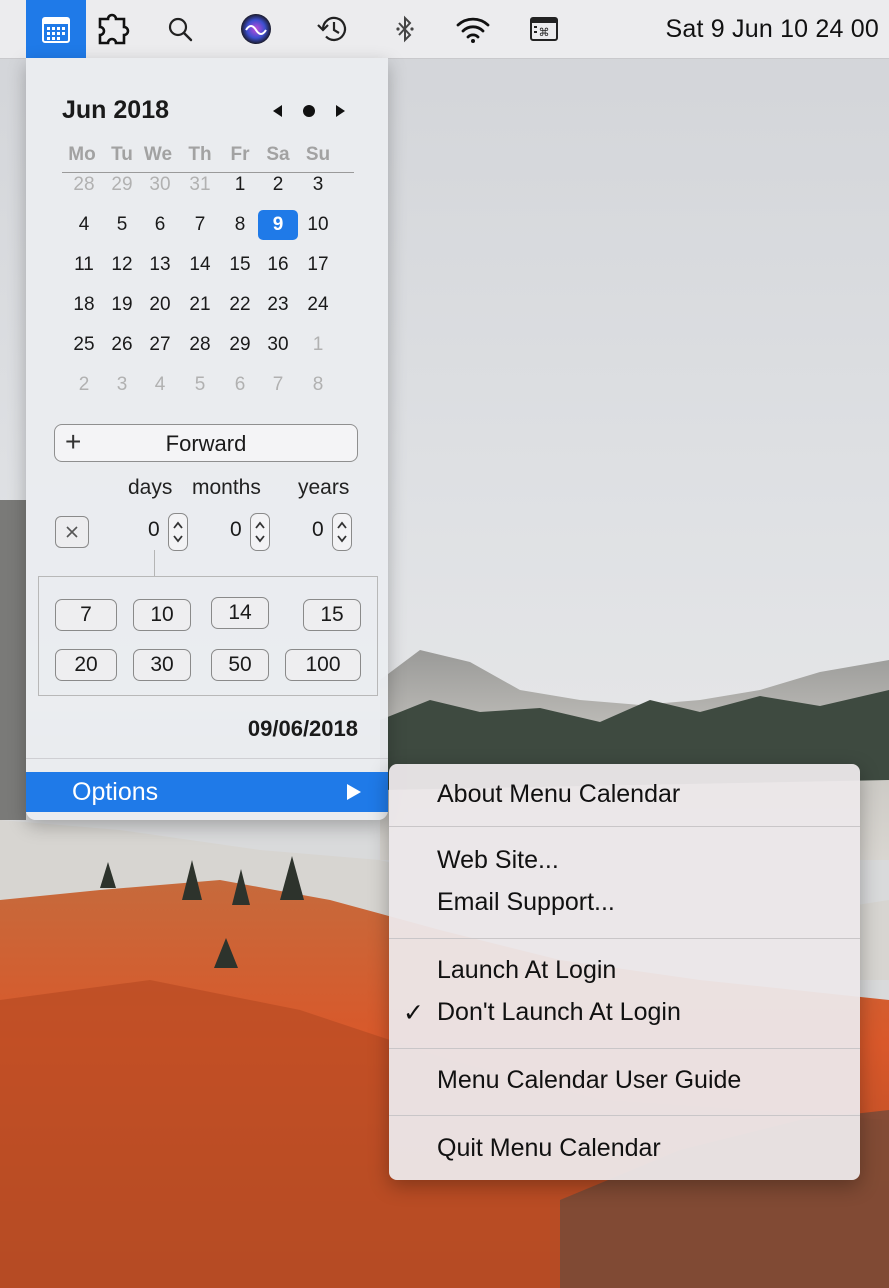 The width and height of the screenshot is (889, 1288). Describe the element at coordinates (240, 665) in the screenshot. I see `preset-button: 50` at that location.